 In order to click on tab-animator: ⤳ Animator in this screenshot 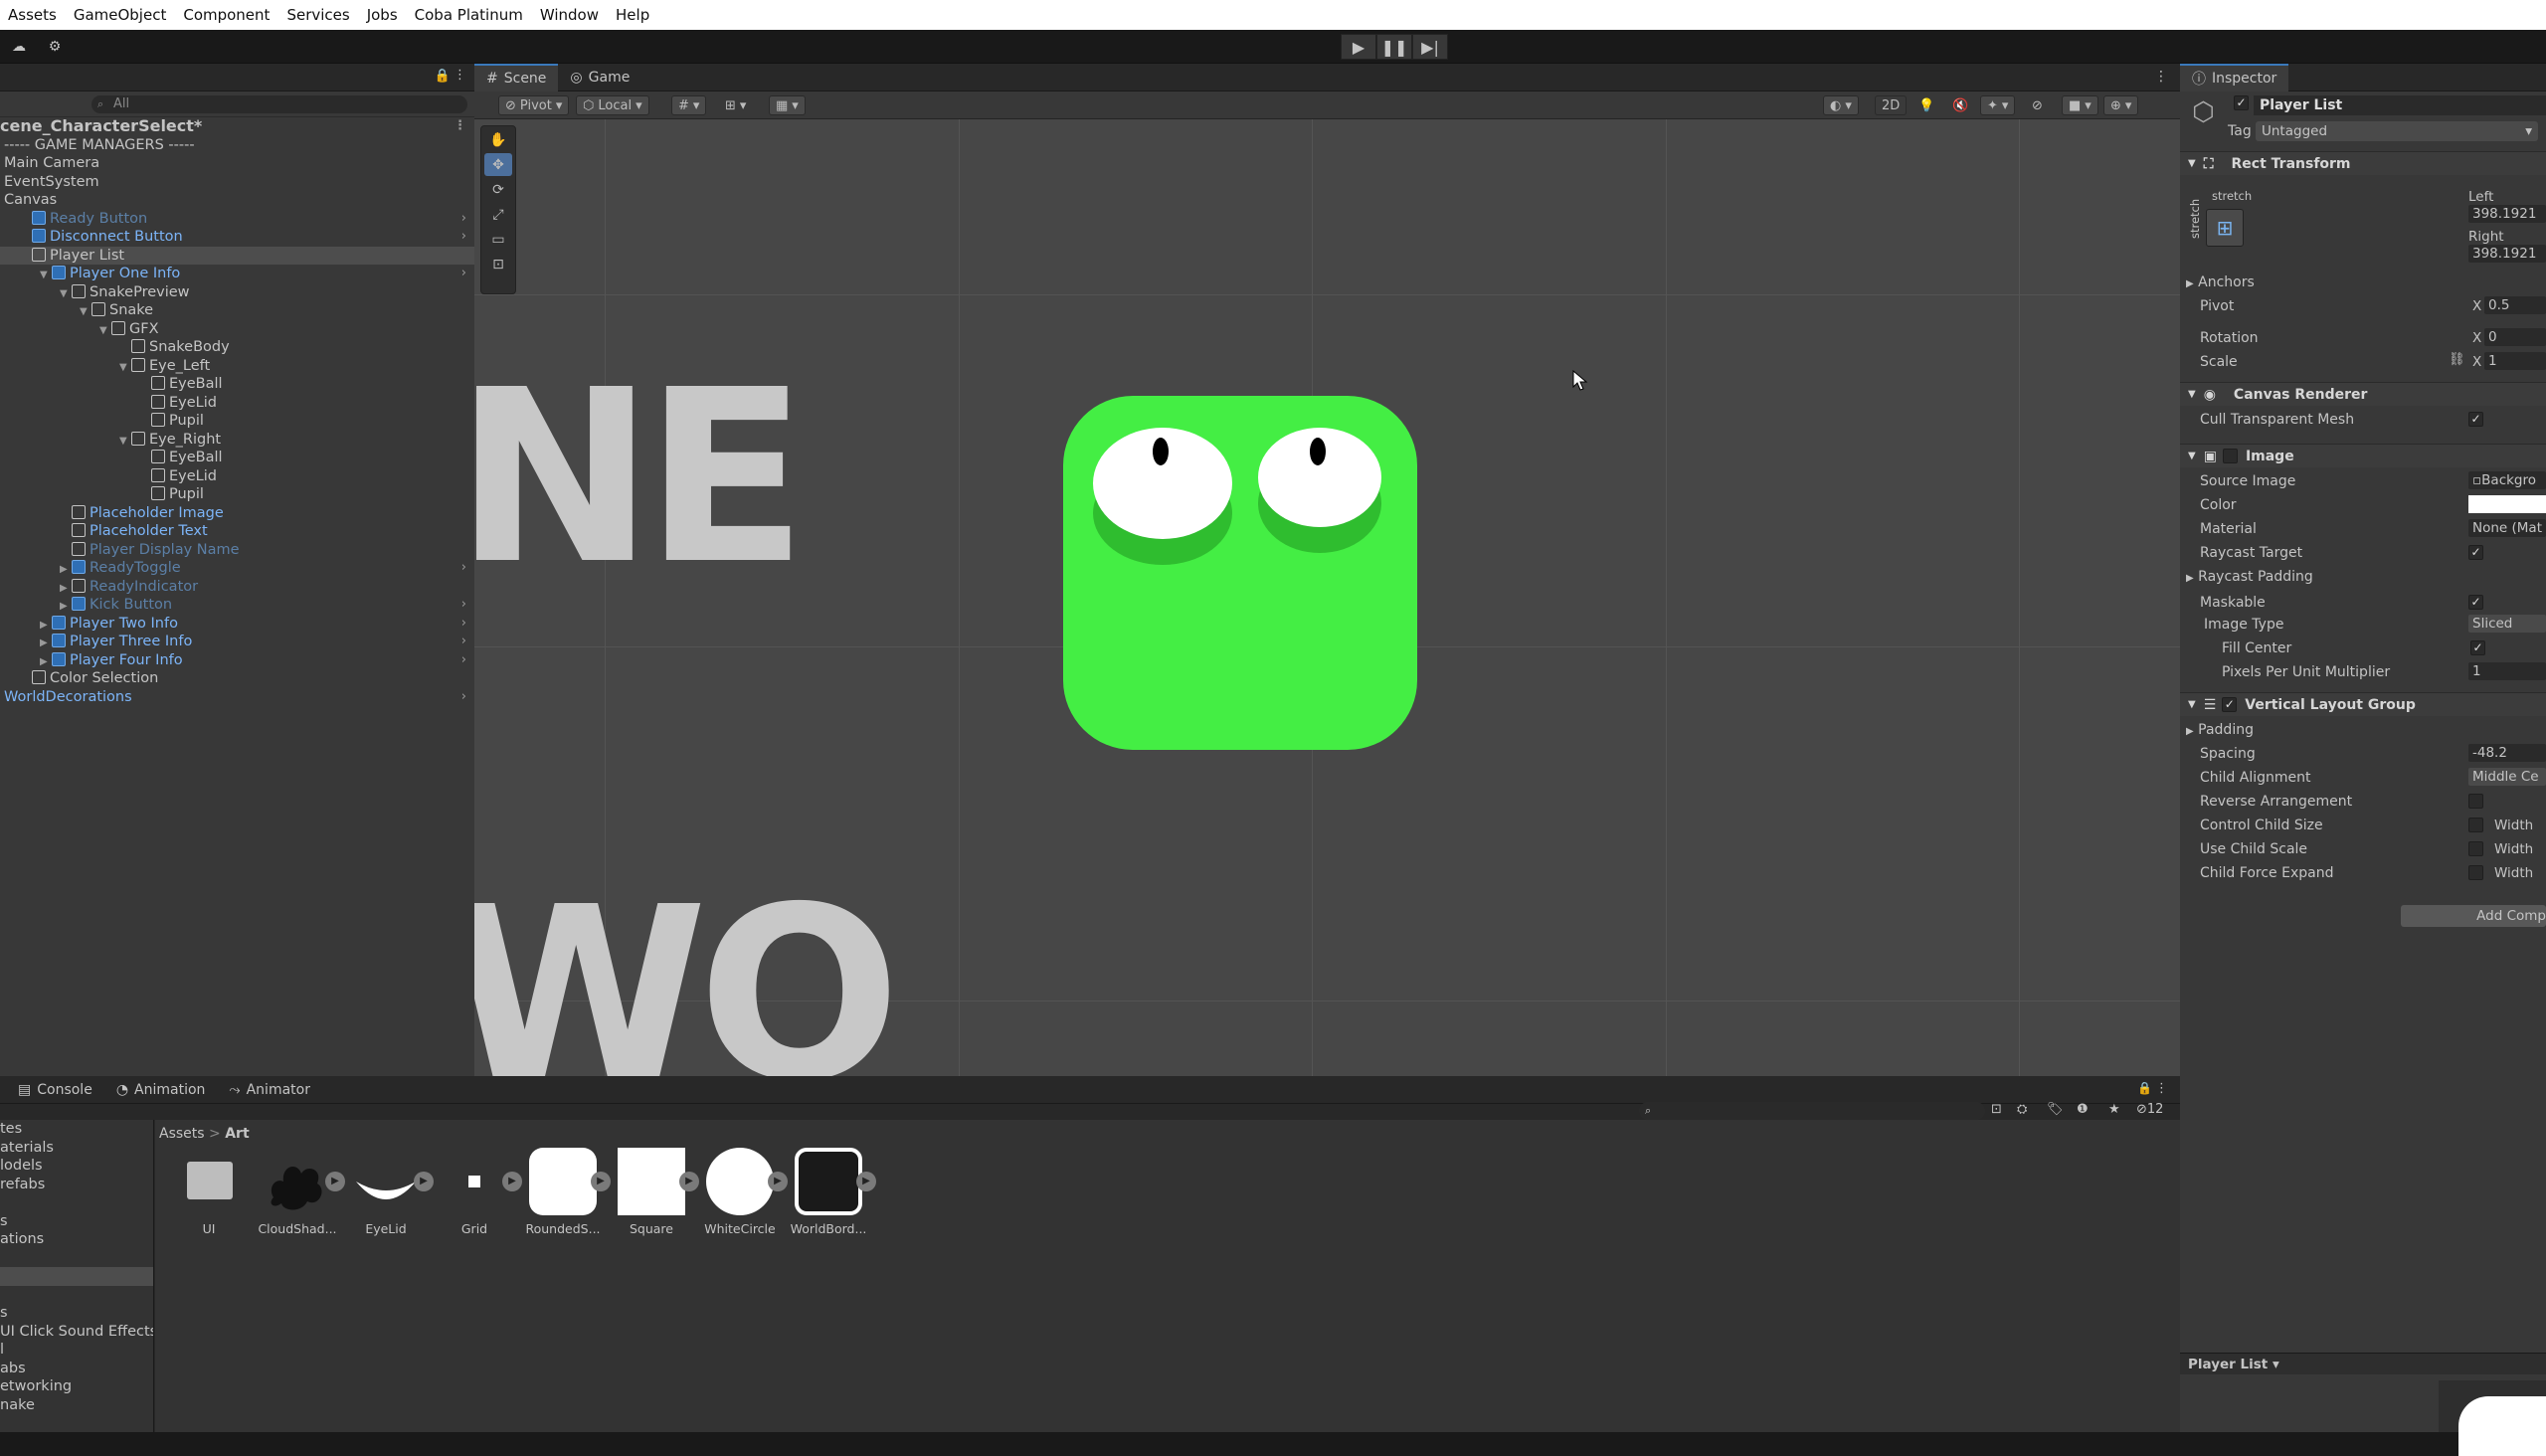, I will do `click(269, 1090)`.